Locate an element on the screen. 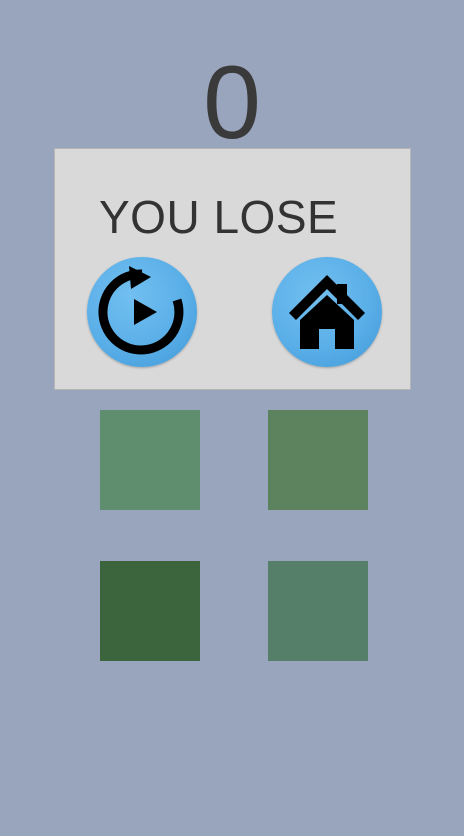 The height and width of the screenshot is (836, 464). replay-button is located at coordinates (142, 312).